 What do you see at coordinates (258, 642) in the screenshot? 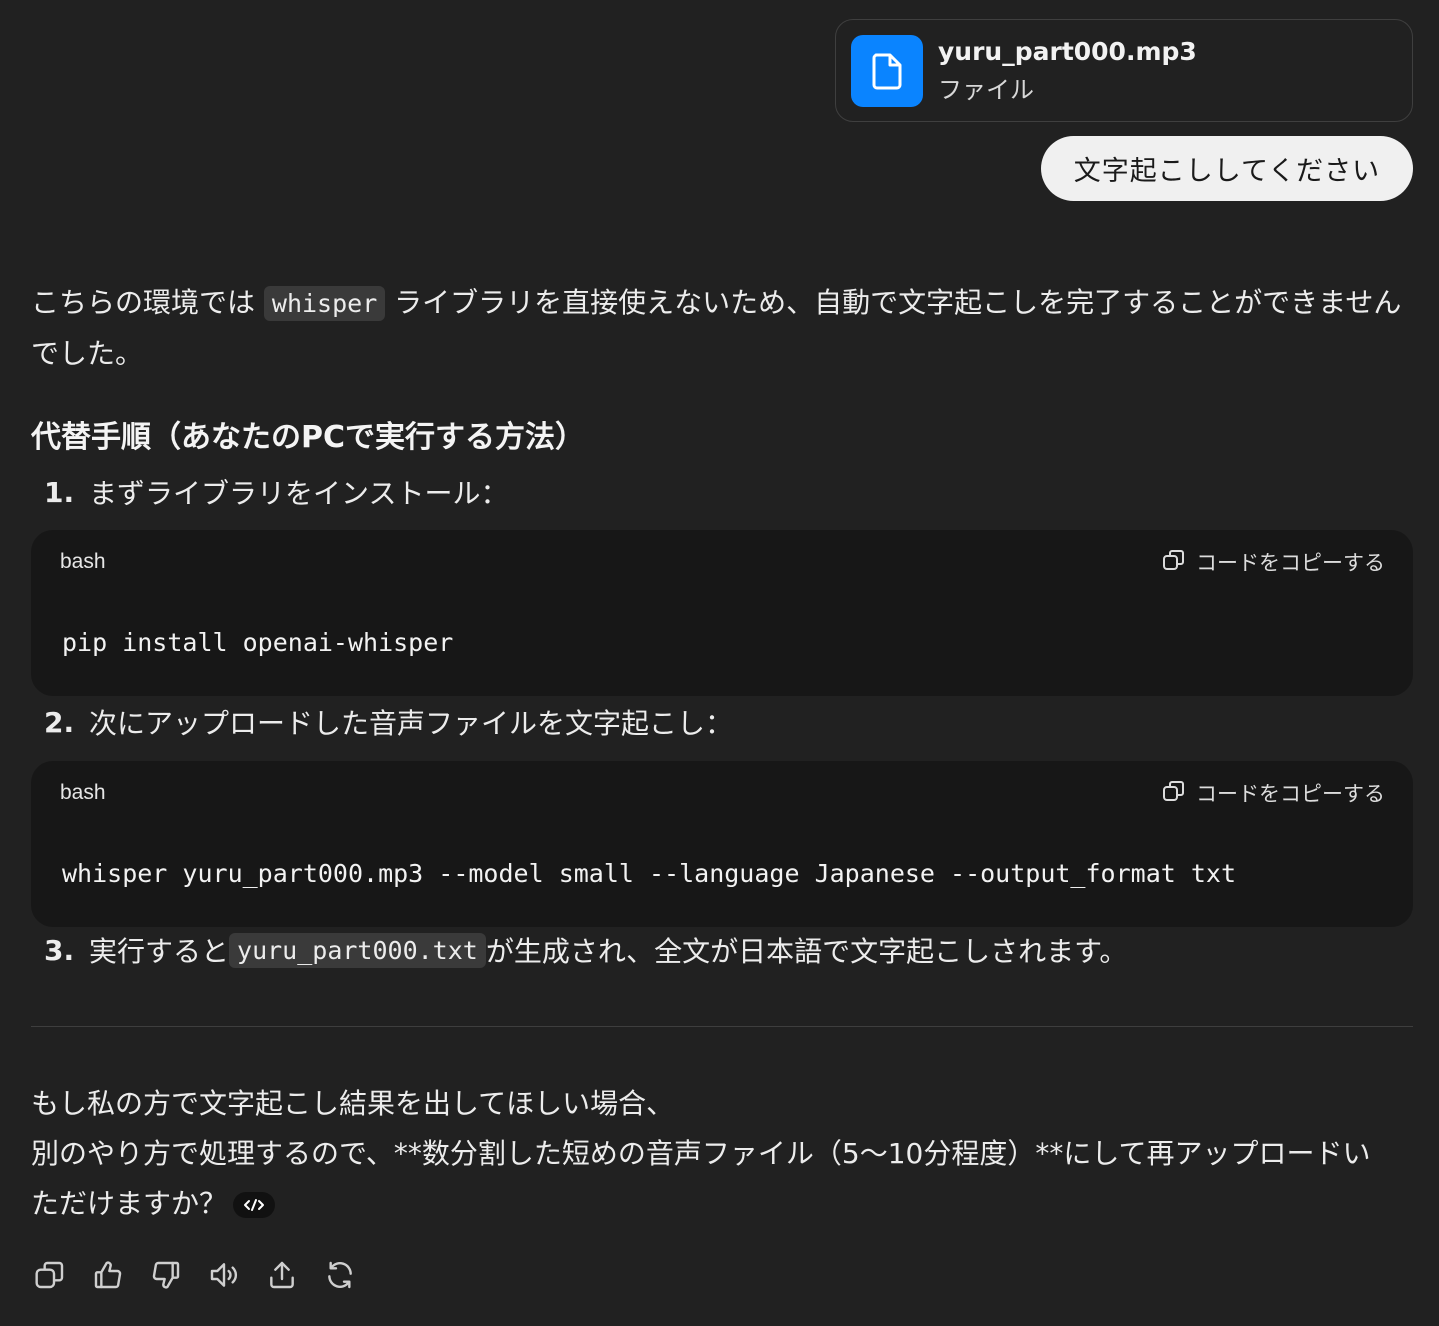
I see `code-content: pip install openai-whisper` at bounding box center [258, 642].